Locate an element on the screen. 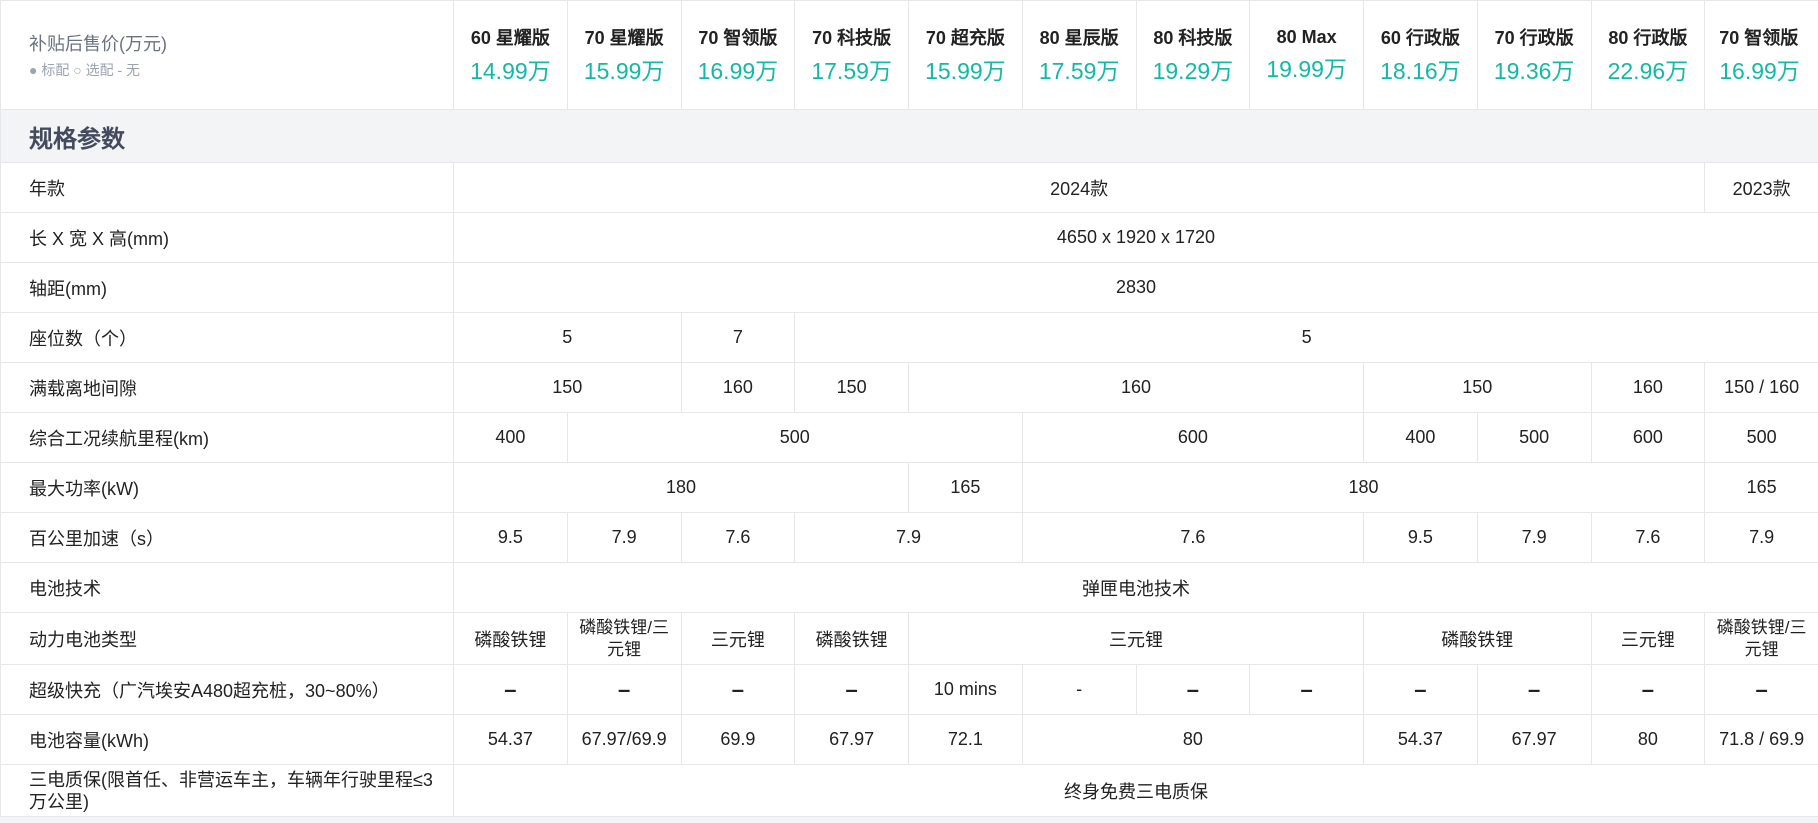 Image resolution: width=1818 pixels, height=823 pixels. row-label: 满载离地间隙 is located at coordinates (227, 387).